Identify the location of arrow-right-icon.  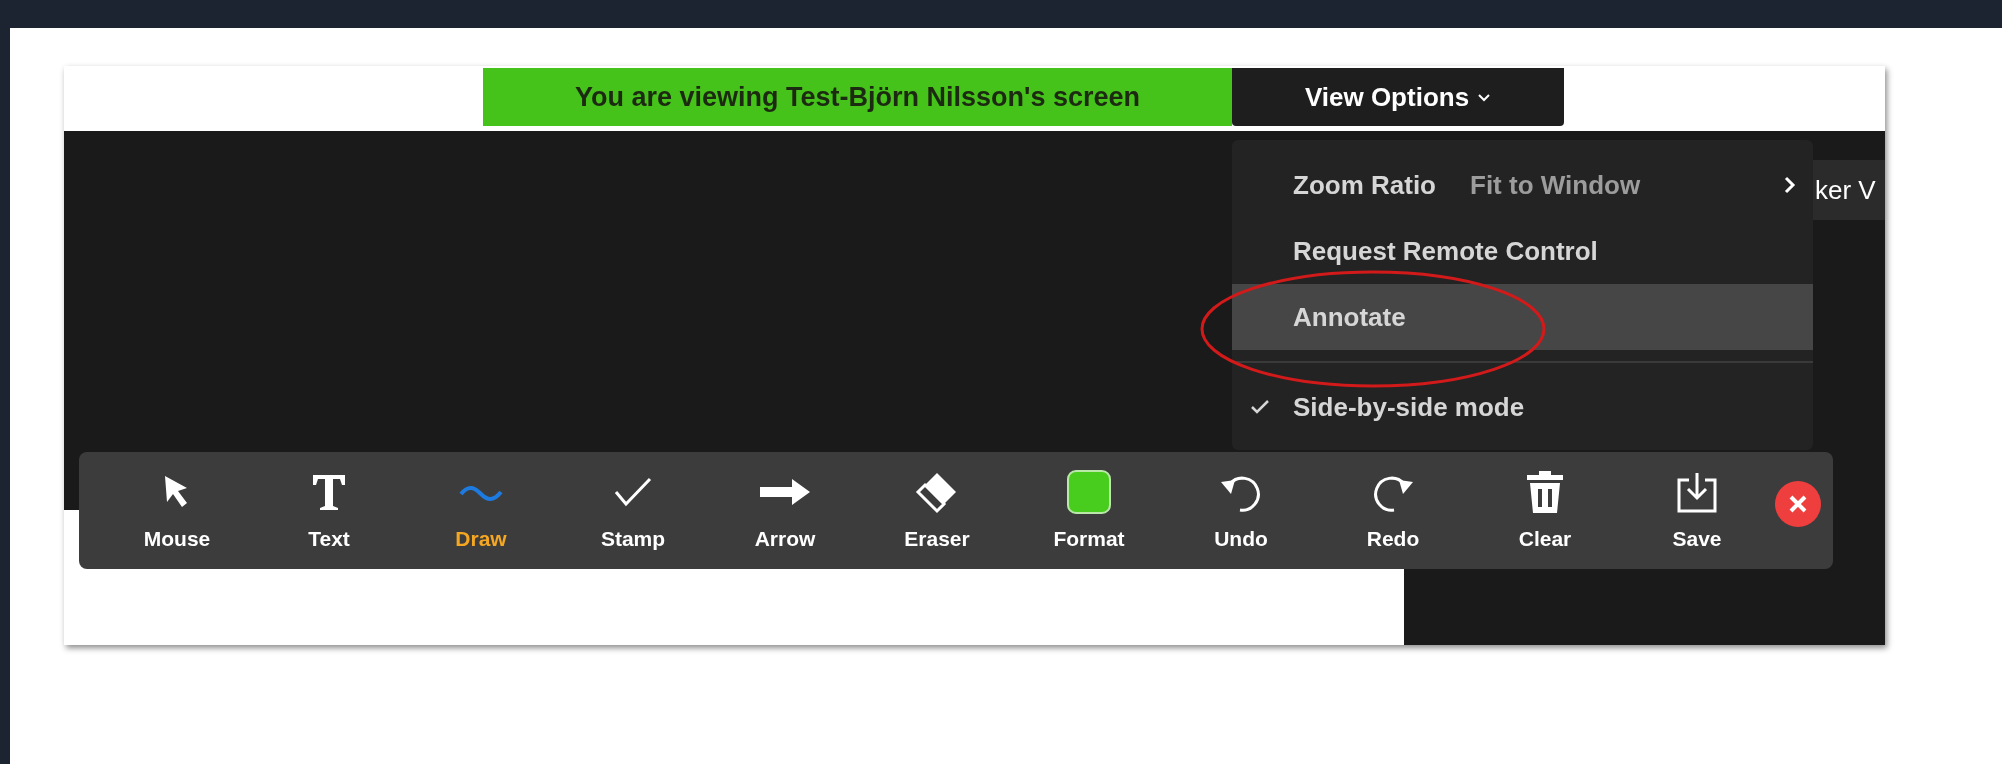
(785, 491).